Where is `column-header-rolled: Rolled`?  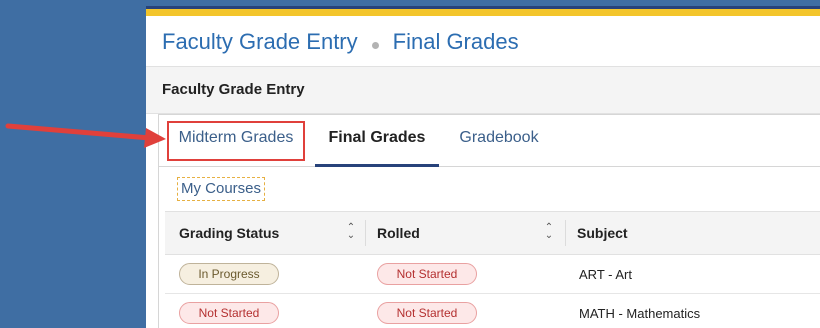
column-header-rolled: Rolled is located at coordinates (471, 233).